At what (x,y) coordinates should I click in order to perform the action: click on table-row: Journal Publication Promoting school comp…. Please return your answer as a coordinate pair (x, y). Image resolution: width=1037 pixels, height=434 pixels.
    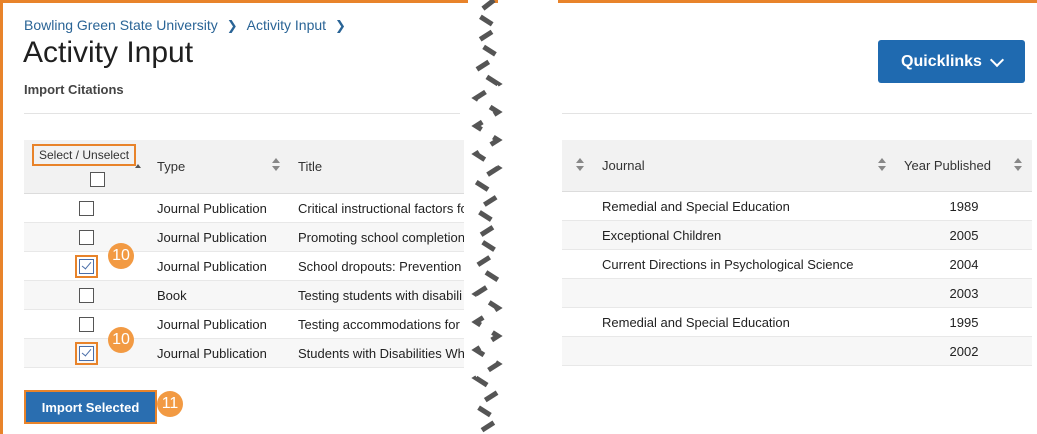
    Looking at the image, I should click on (244, 237).